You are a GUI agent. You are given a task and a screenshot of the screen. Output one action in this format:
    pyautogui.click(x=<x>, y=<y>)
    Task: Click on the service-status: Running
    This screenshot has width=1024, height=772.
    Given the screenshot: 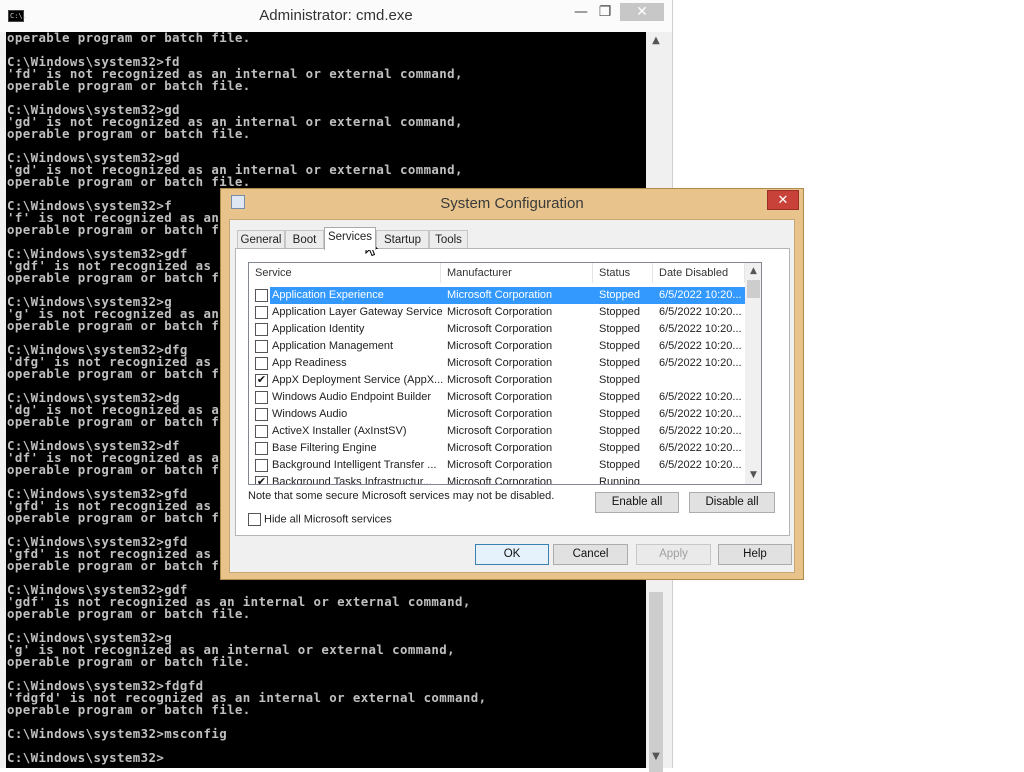 What is the action you would take?
    pyautogui.click(x=619, y=480)
    